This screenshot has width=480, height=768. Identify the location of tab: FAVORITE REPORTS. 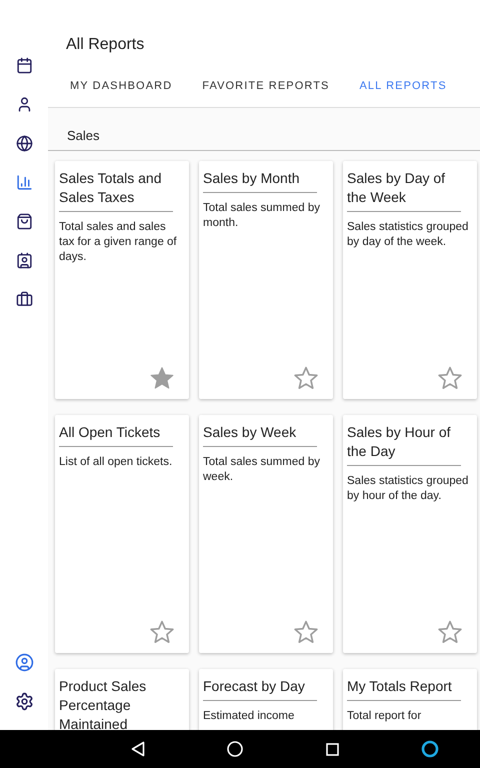
(266, 85).